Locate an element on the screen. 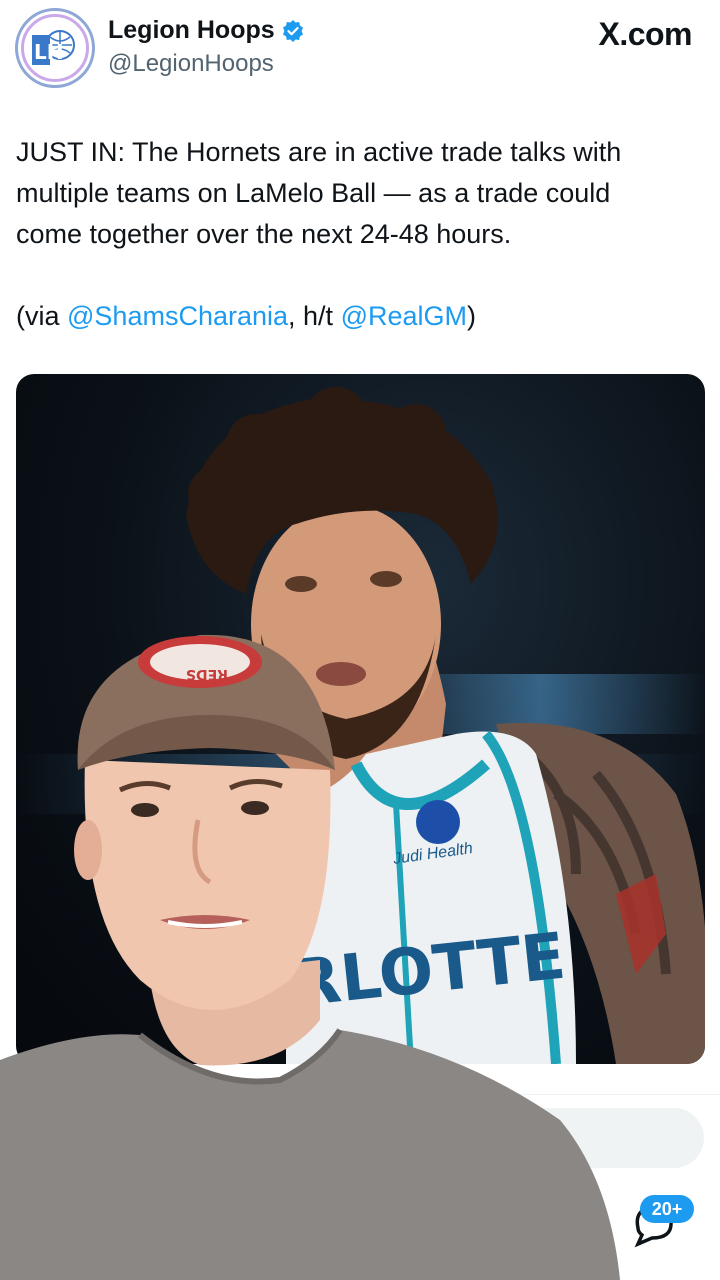  mention-link-shams: @ShamsCharania is located at coordinates (177, 316).